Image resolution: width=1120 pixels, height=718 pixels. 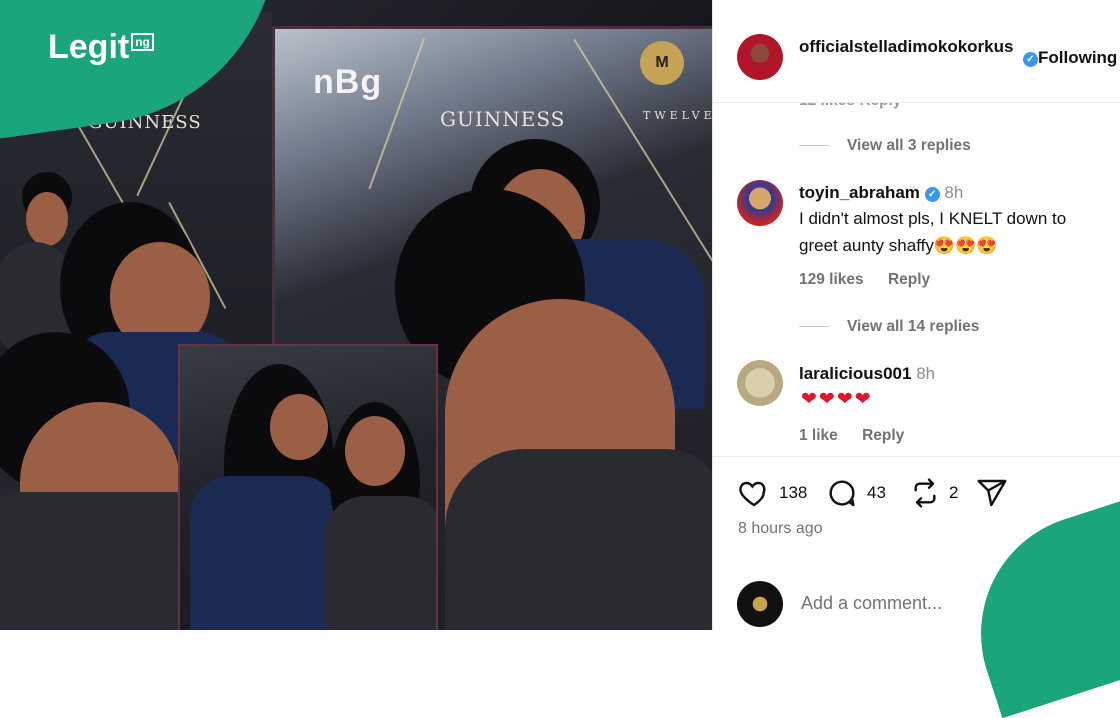 I want to click on send-icon, so click(x=992, y=493).